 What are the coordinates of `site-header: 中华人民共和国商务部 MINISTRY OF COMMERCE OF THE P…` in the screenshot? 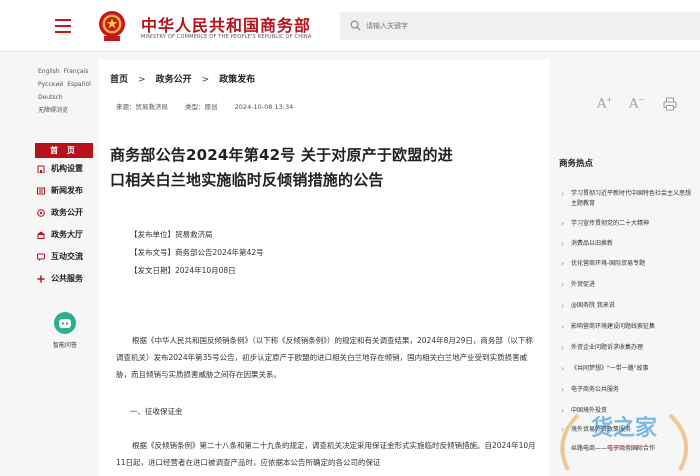 It's located at (350, 26).